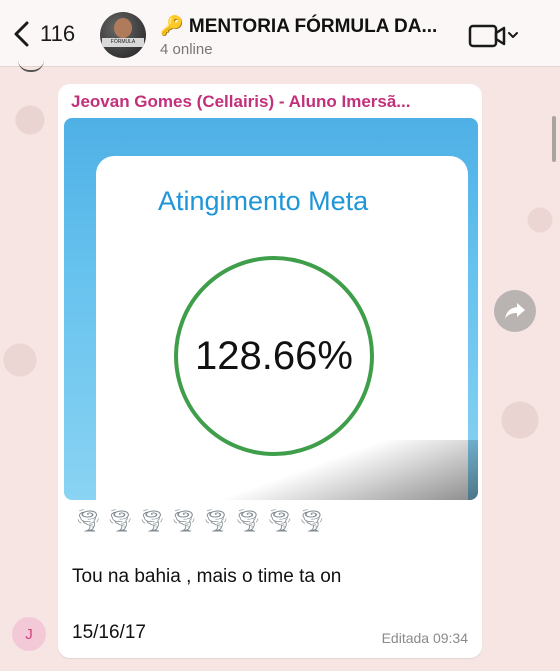 Image resolution: width=560 pixels, height=671 pixels. What do you see at coordinates (21, 34) in the screenshot?
I see `chevron-left-icon` at bounding box center [21, 34].